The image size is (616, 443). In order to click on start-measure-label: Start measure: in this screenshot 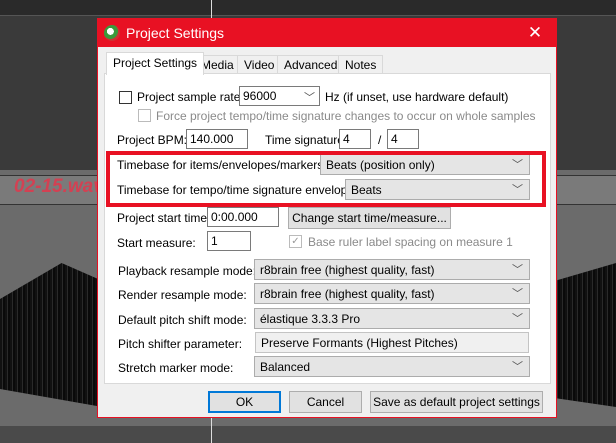, I will do `click(156, 243)`.